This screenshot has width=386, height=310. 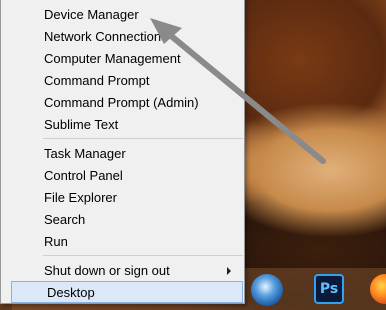 I want to click on menu-item-label: Desktop, so click(x=71, y=292).